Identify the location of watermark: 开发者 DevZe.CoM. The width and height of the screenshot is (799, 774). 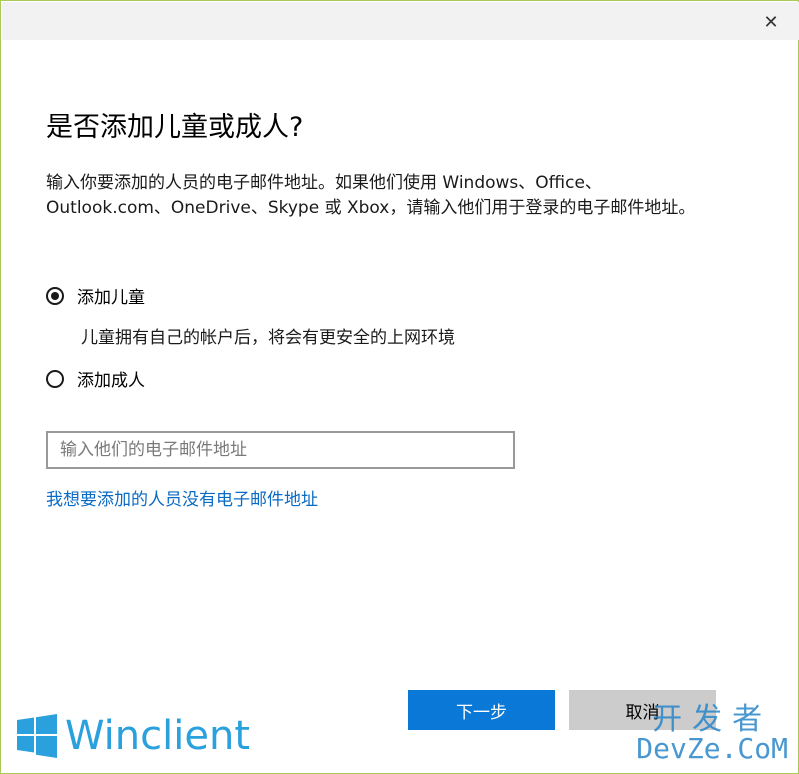
(712, 734).